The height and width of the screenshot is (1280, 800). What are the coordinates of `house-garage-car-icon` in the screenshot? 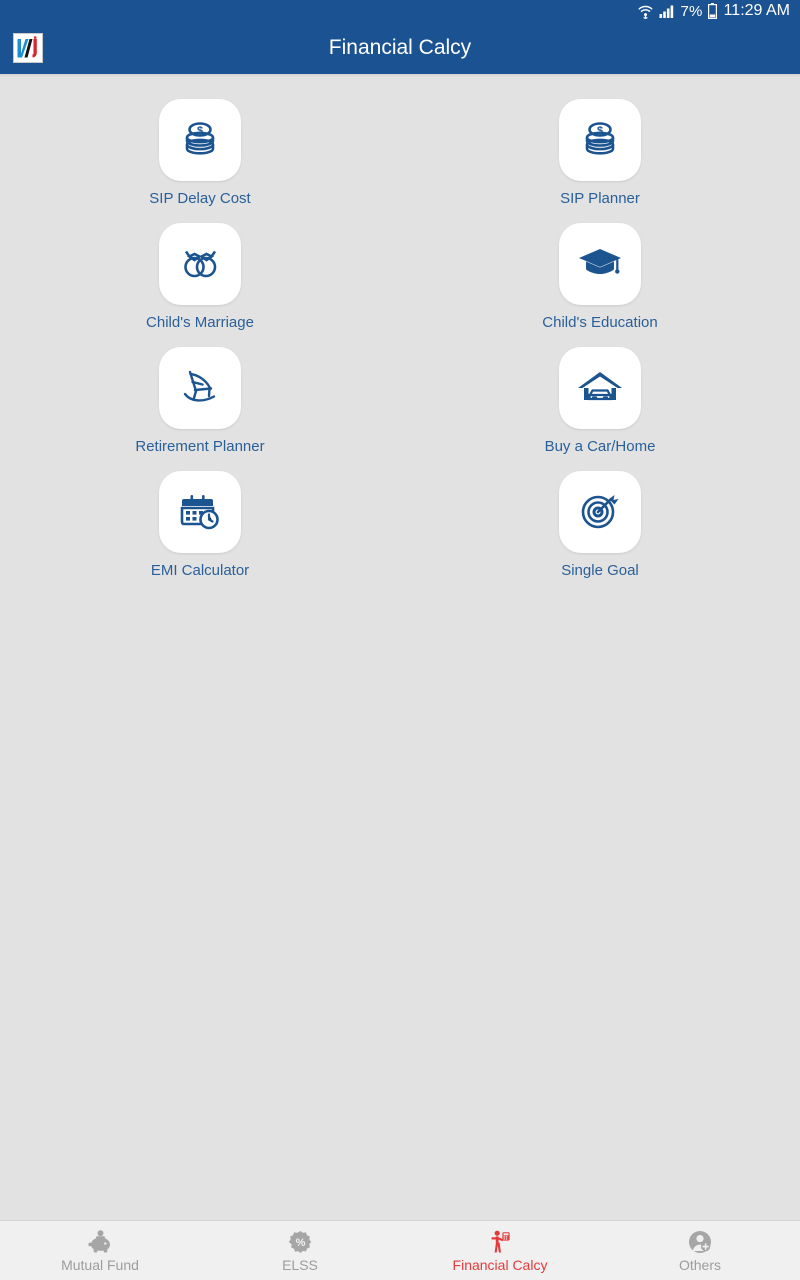 It's located at (600, 388).